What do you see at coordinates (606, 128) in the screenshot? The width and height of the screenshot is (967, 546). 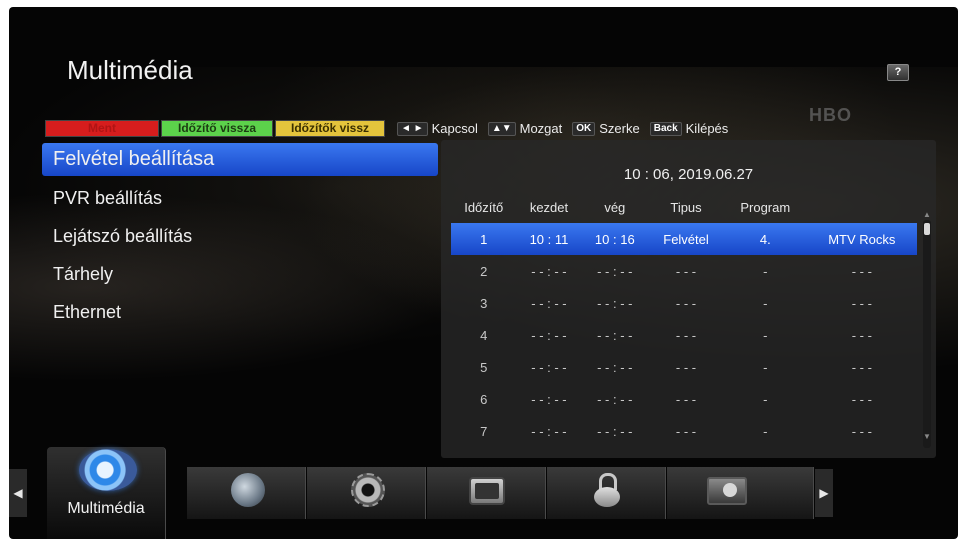 I see `hint-edit: OK Szerke` at bounding box center [606, 128].